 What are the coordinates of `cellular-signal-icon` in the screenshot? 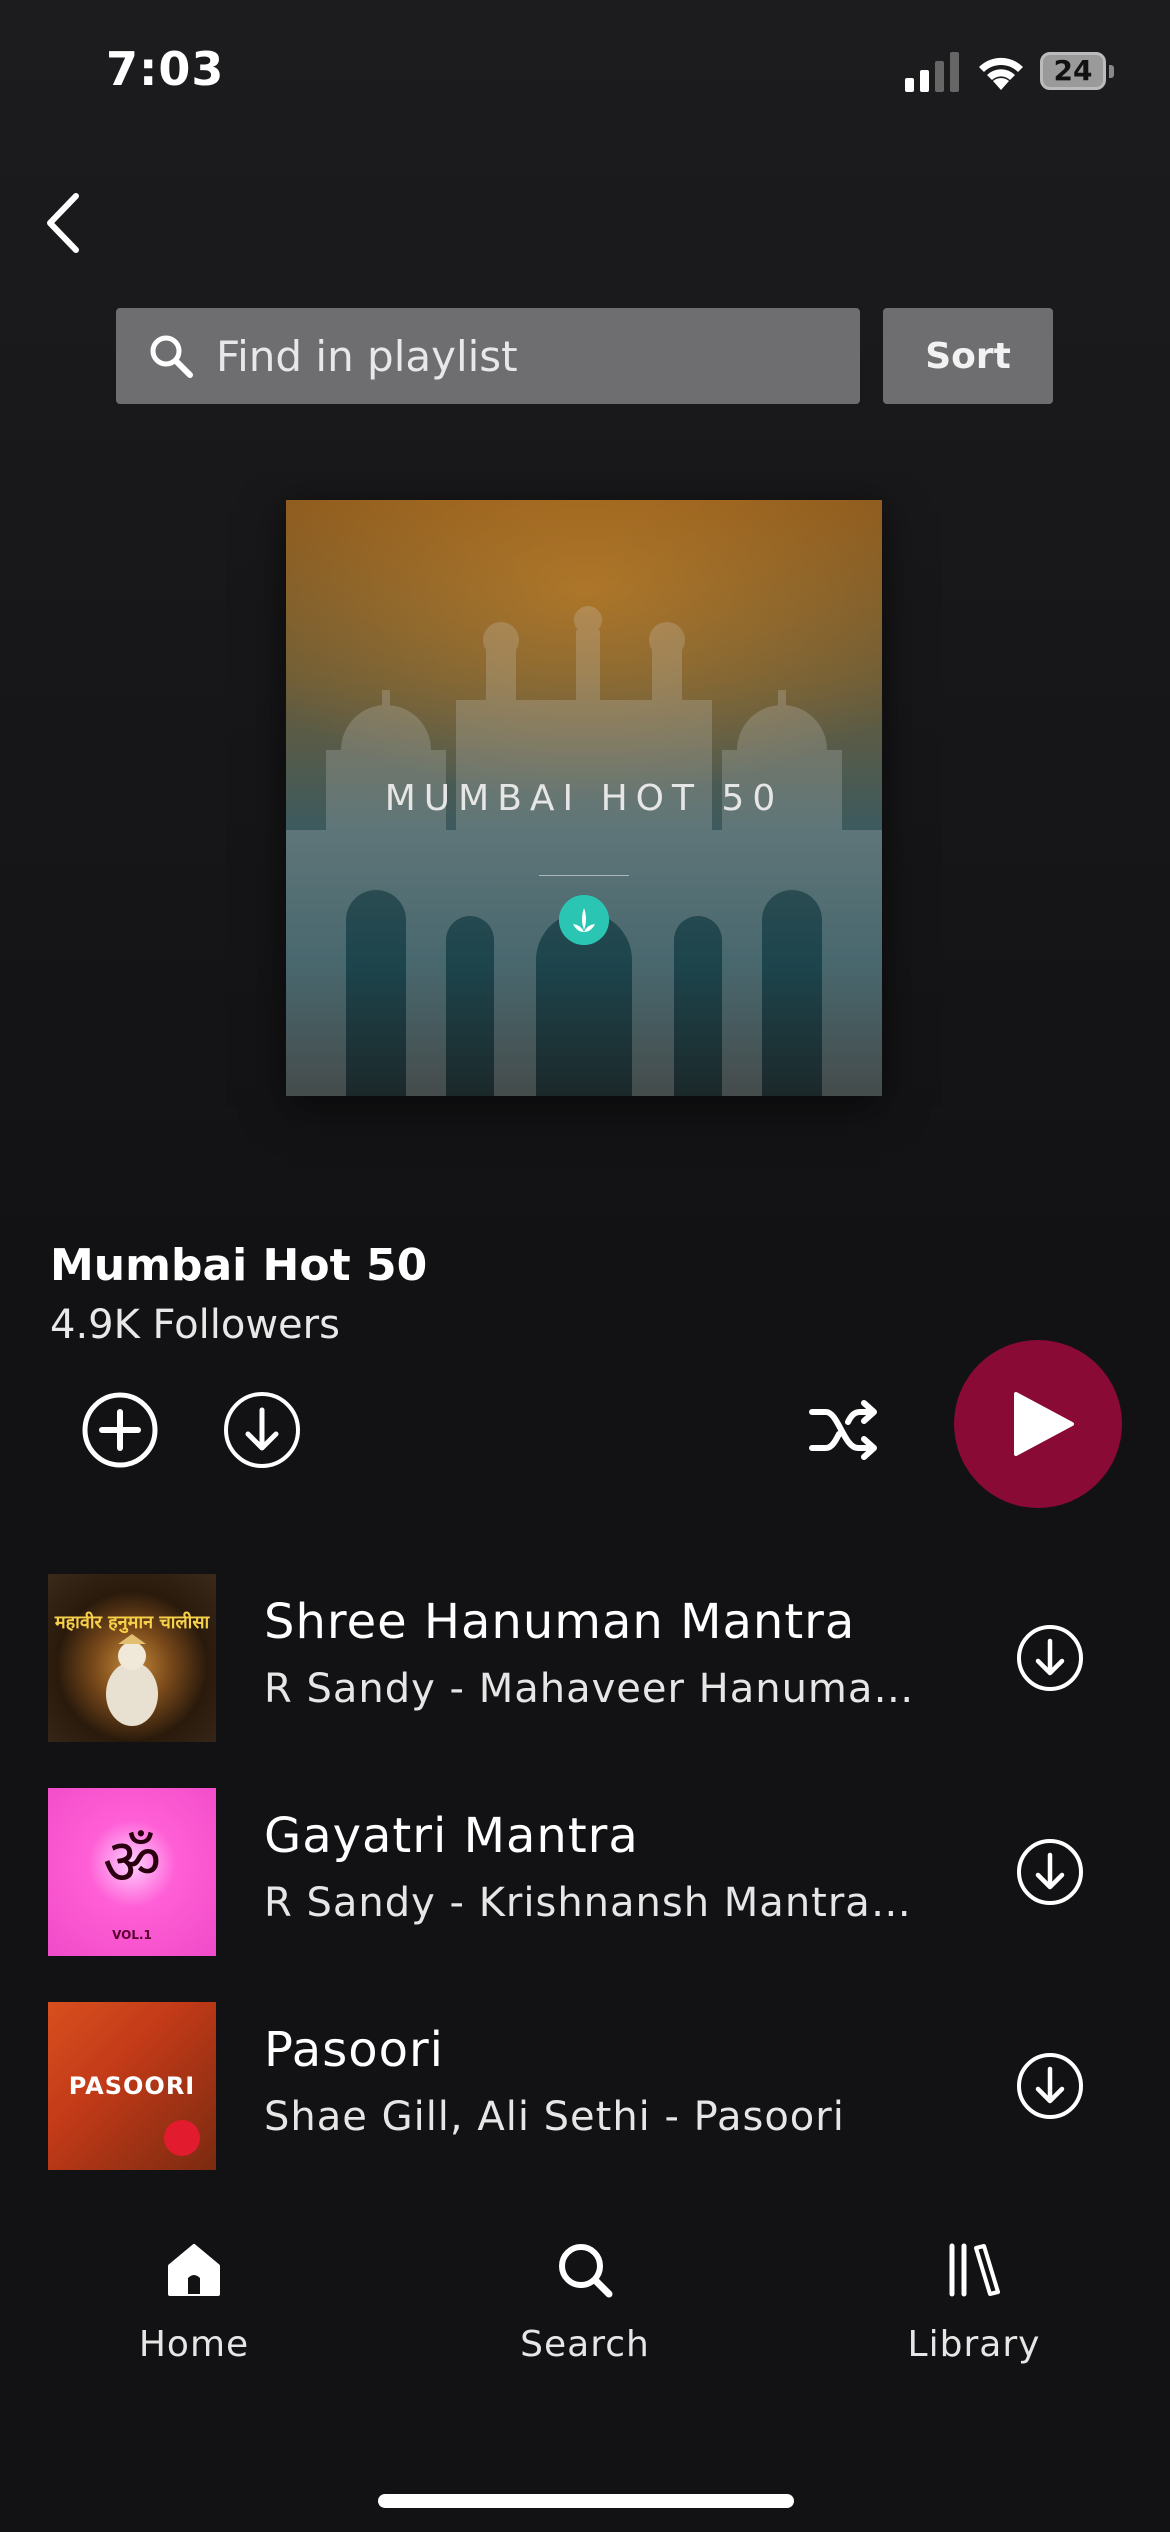 It's located at (932, 72).